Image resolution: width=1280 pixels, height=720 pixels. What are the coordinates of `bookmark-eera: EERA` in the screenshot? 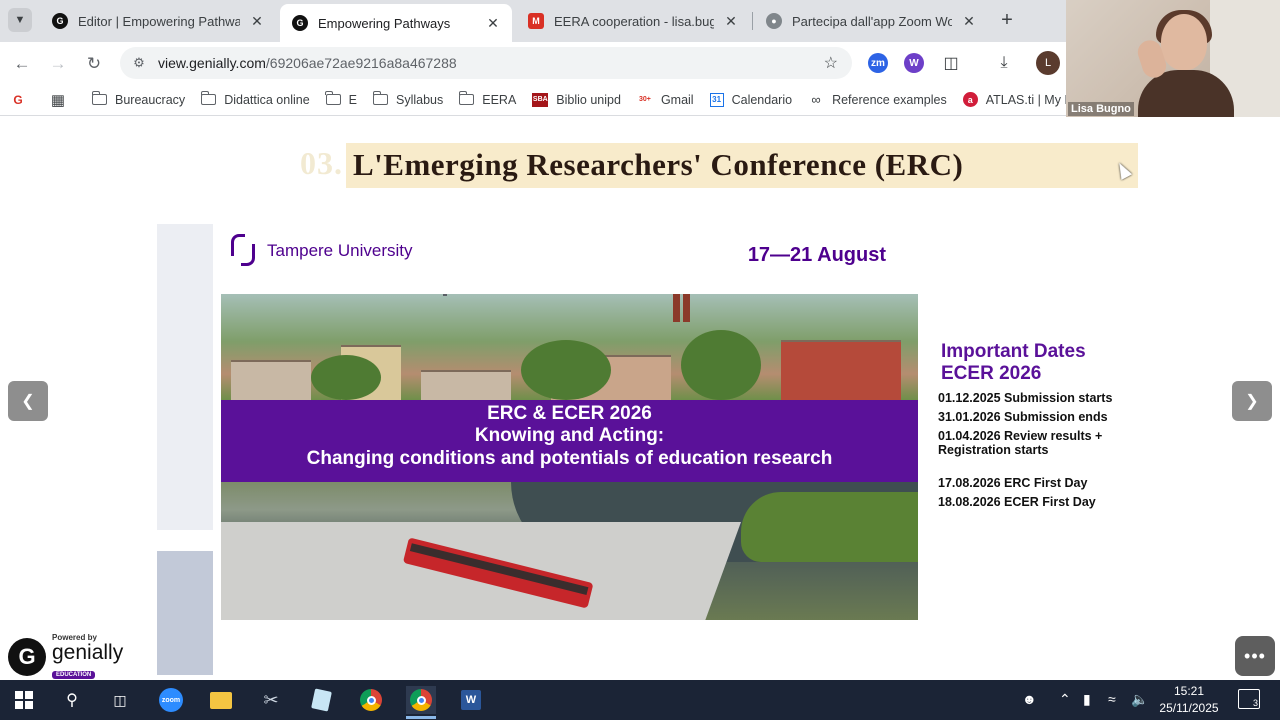 It's located at (487, 99).